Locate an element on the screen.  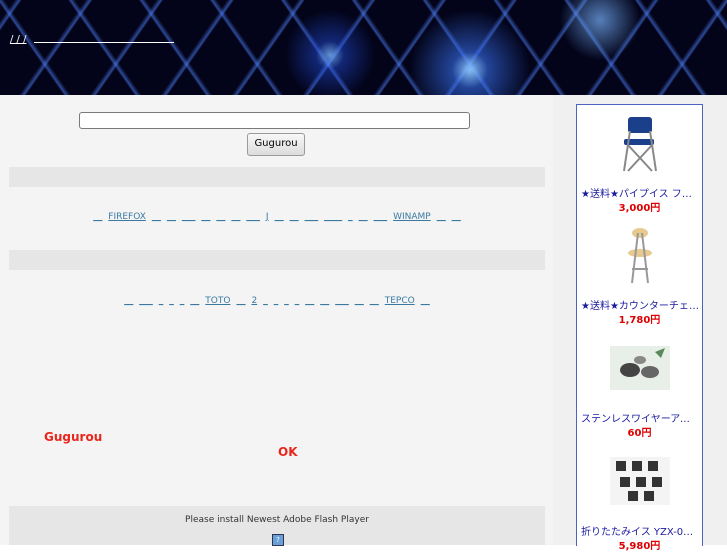
banner-text: / / / is located at coordinates (18, 39).